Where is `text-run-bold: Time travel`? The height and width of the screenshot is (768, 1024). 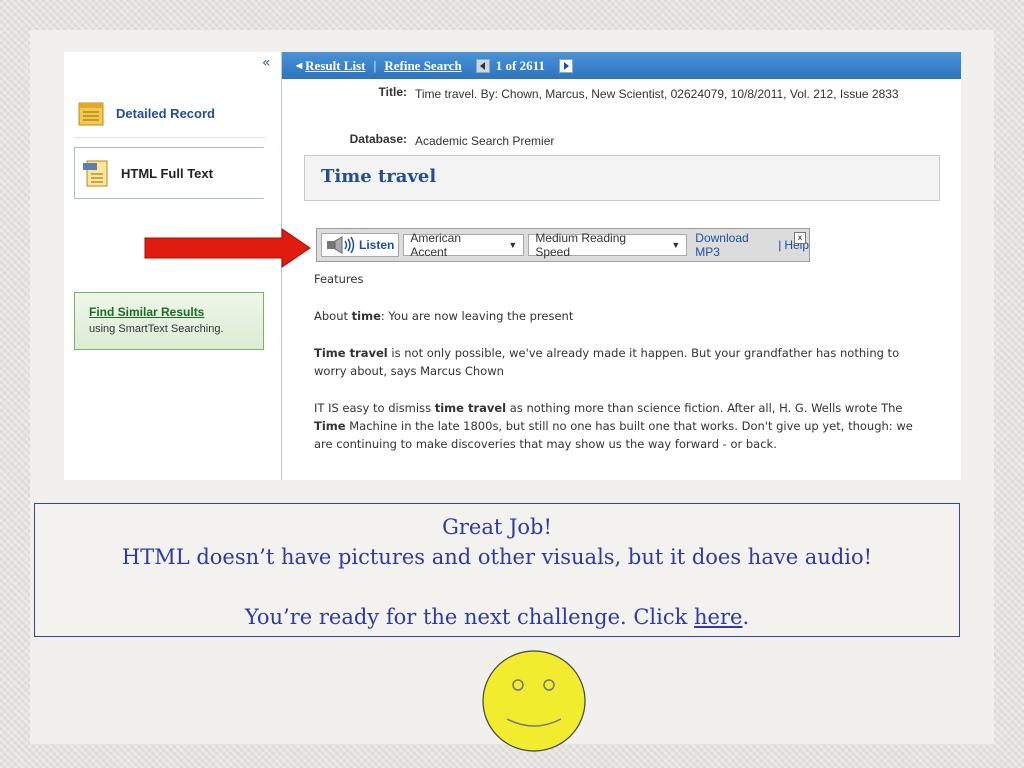 text-run-bold: Time travel is located at coordinates (351, 353).